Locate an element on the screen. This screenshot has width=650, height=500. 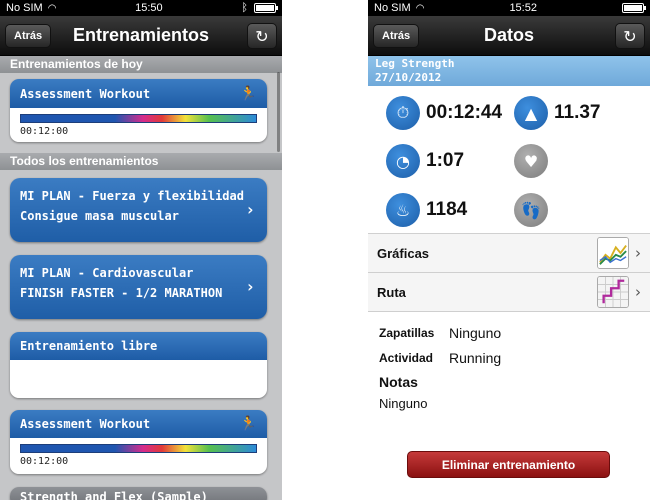
metrics-panel: ⏱ 00:12:44 ▲ 11.37 ◔ 1:07 ♥ ♨ 1184 👣 is located at coordinates (509, 160).